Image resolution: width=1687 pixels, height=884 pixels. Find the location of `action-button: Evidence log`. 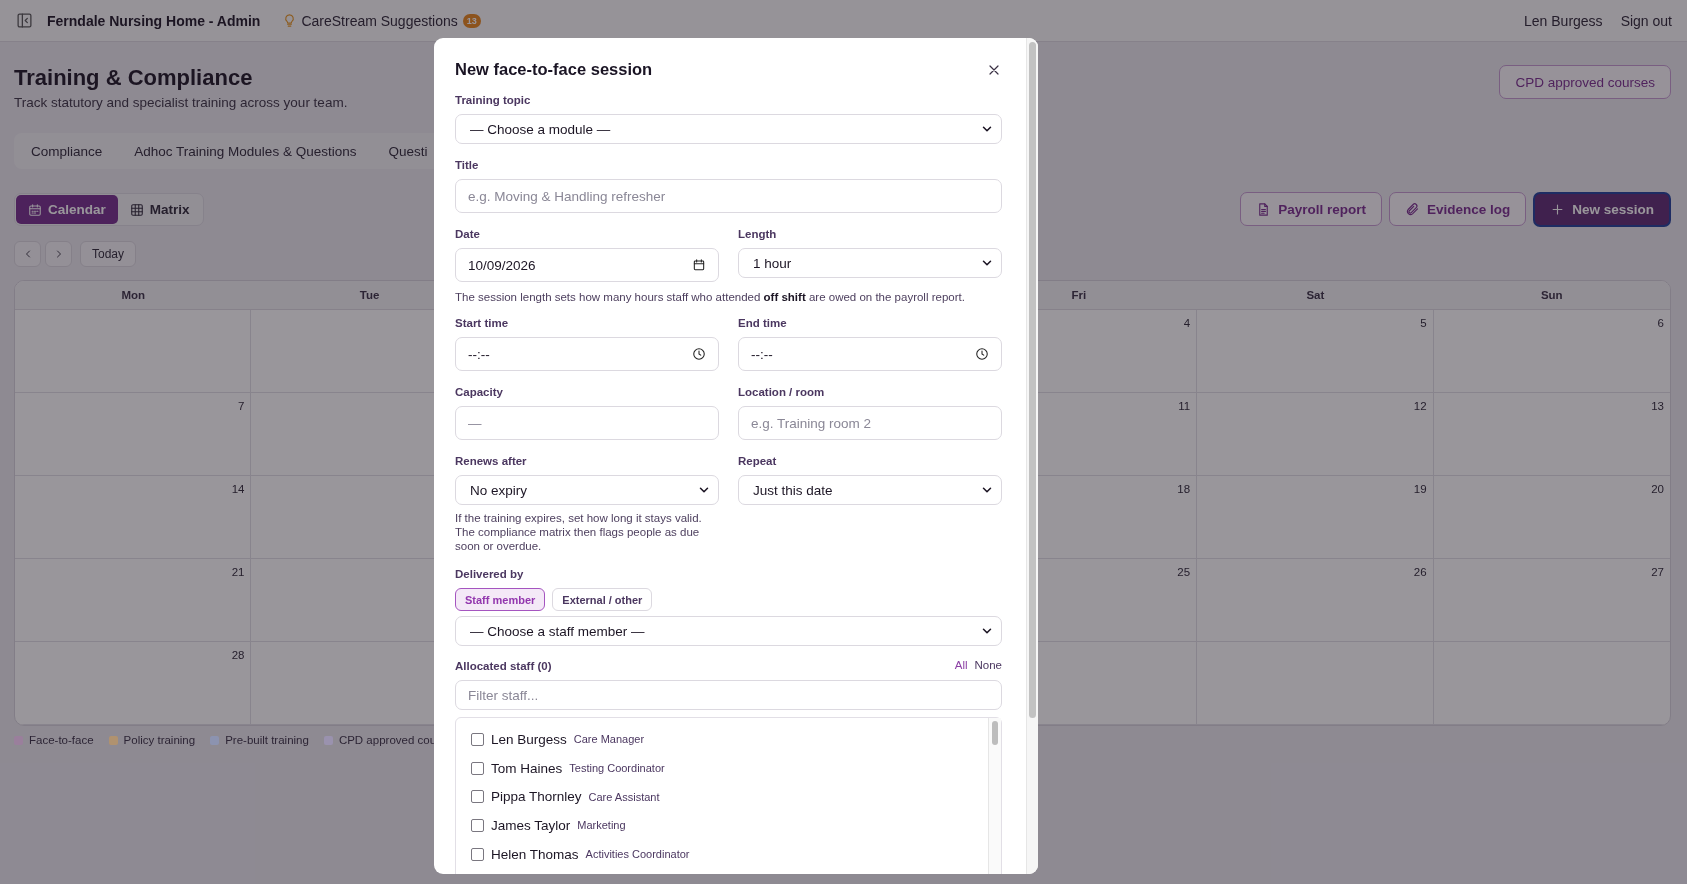

action-button: Evidence log is located at coordinates (1457, 209).